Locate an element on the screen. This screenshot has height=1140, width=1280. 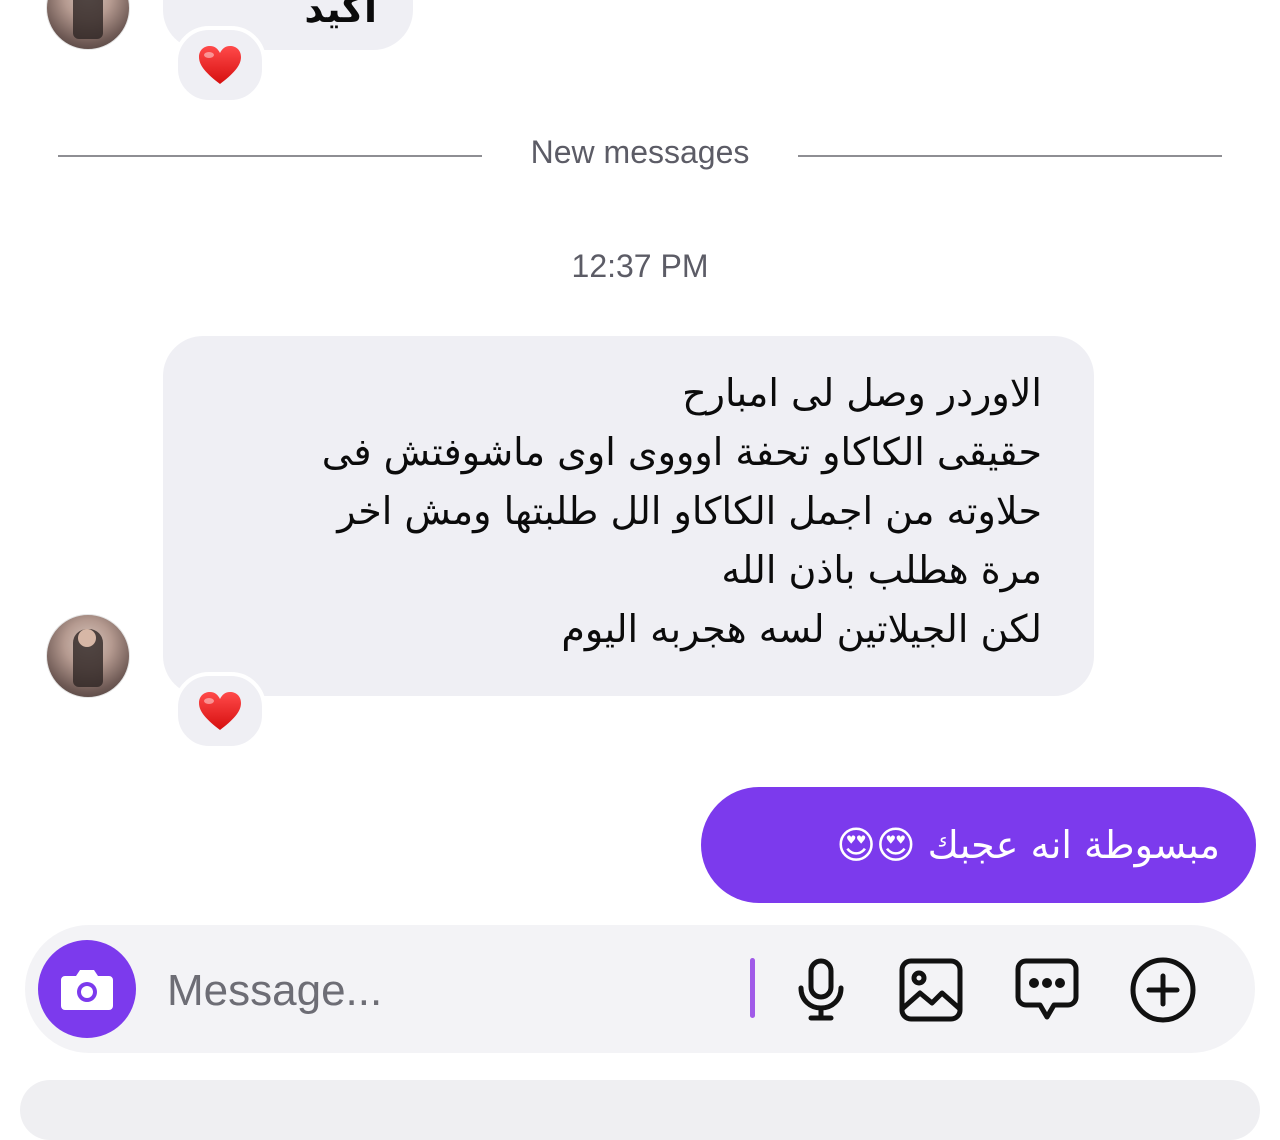
message-line: حقيقى الكاكاو تحفة اوووى اوى ماشوفتش فى is located at coordinates (681, 452).